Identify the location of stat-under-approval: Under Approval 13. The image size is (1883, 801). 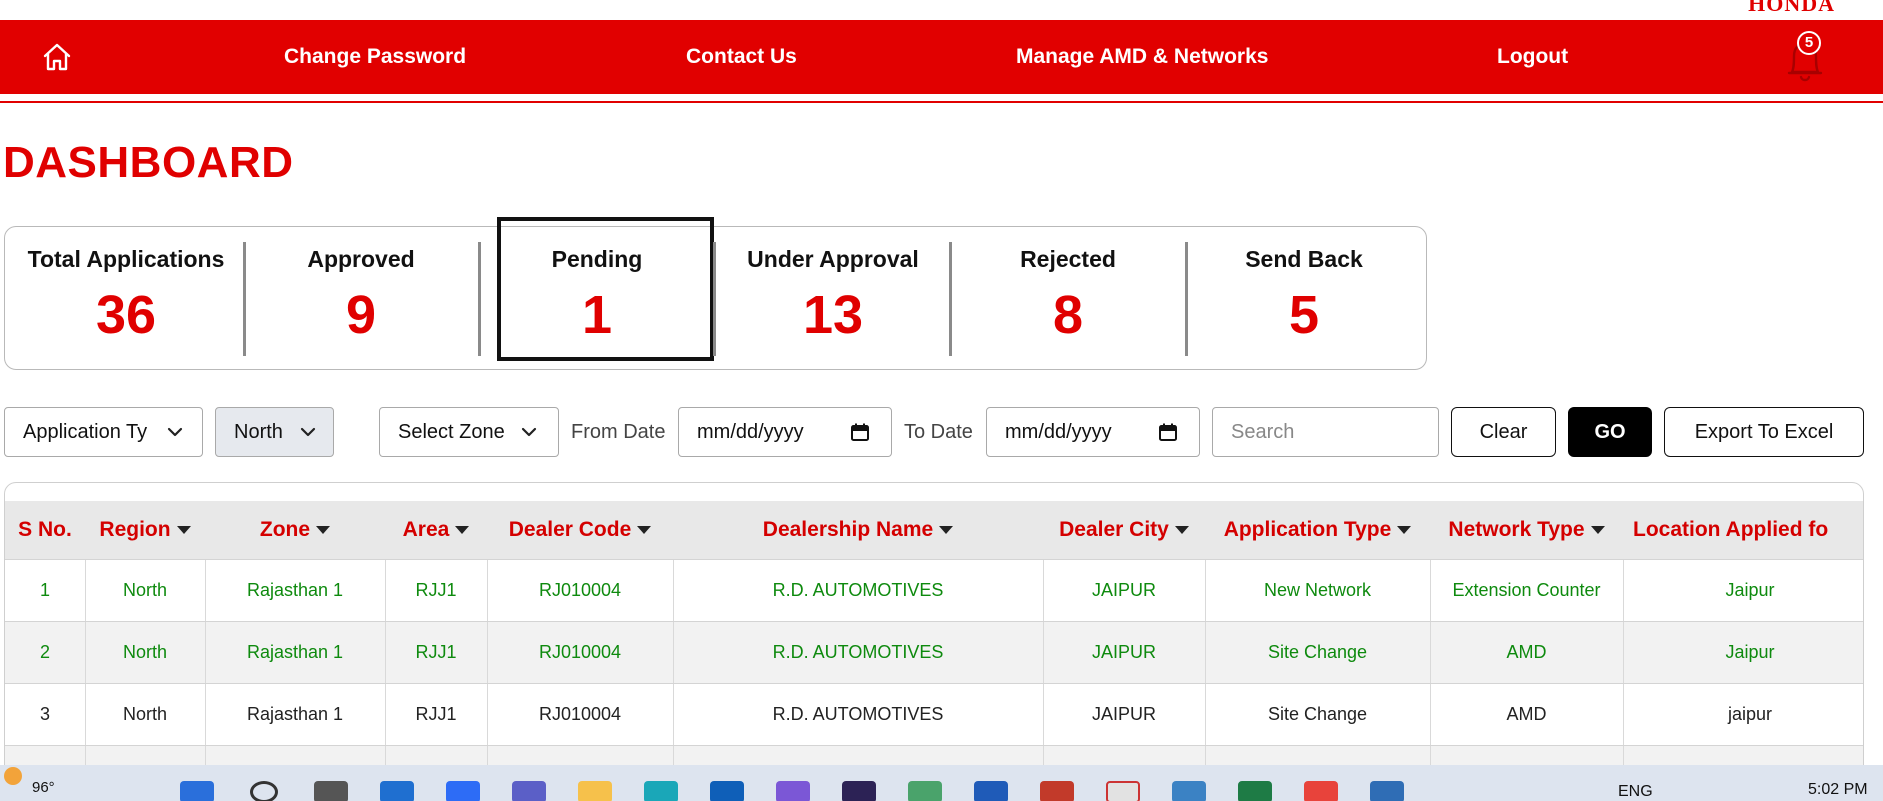
(833, 298).